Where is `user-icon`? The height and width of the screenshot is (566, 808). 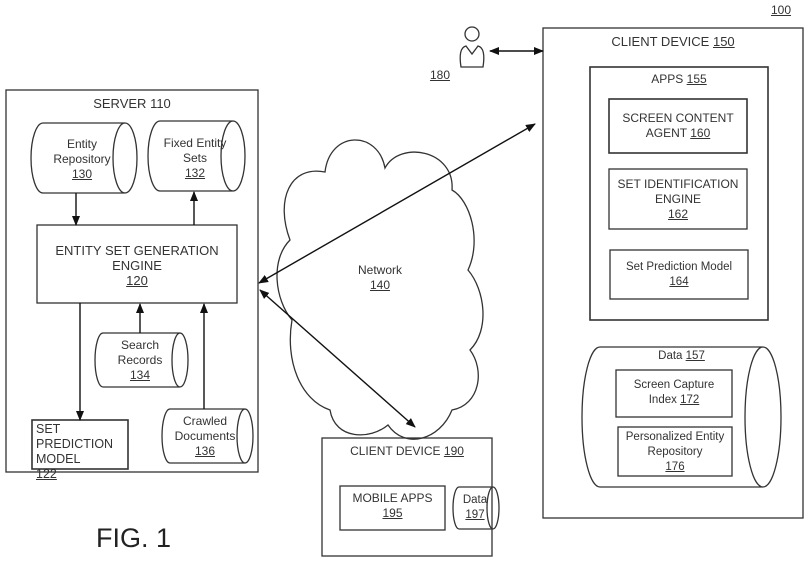
user-icon is located at coordinates (472, 47).